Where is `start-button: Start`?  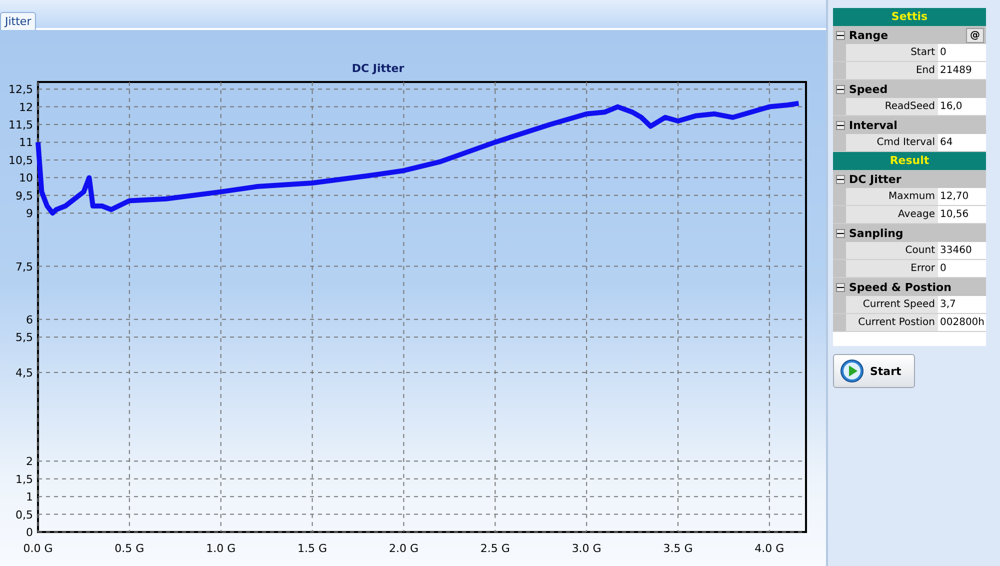
start-button: Start is located at coordinates (874, 371).